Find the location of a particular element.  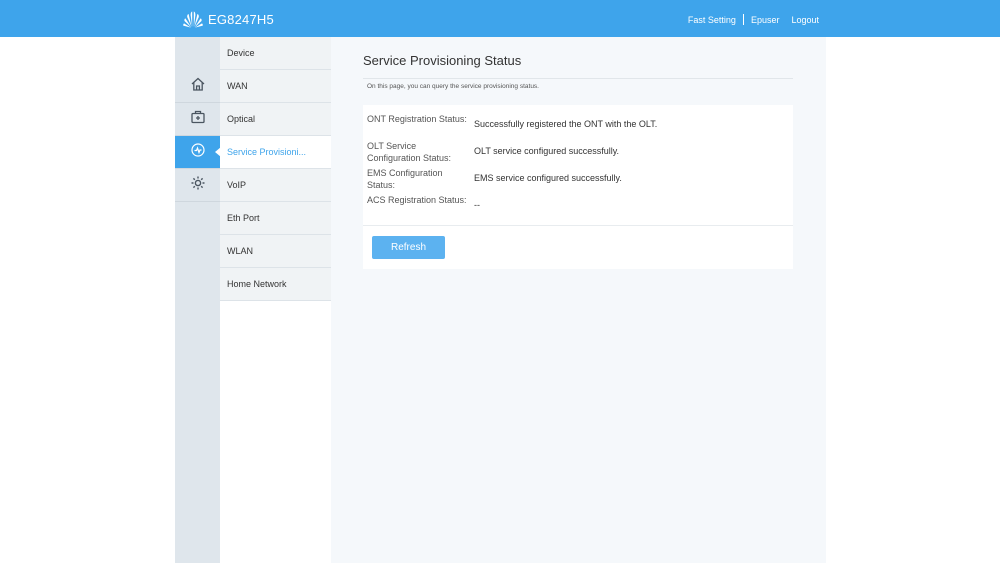

gear-icon is located at coordinates (198, 185).